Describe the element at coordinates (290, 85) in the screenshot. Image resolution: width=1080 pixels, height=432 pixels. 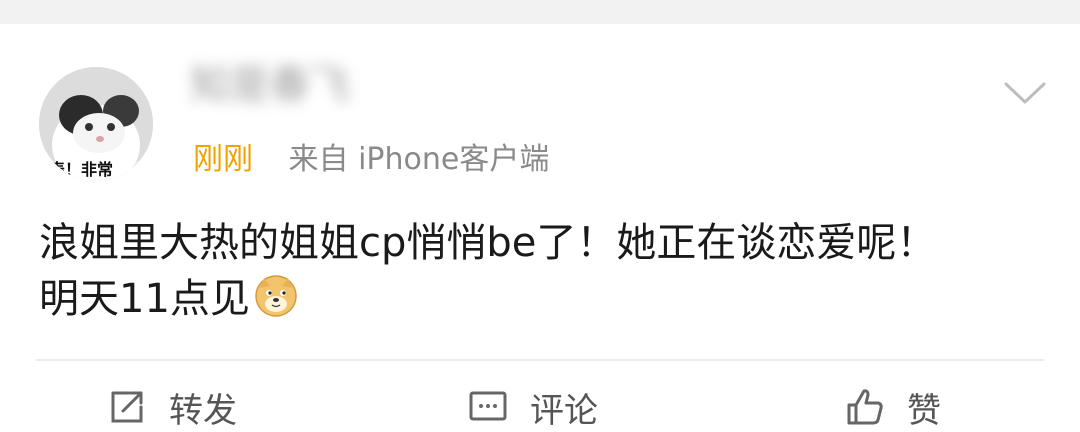
I see `username: 知是春飞` at that location.